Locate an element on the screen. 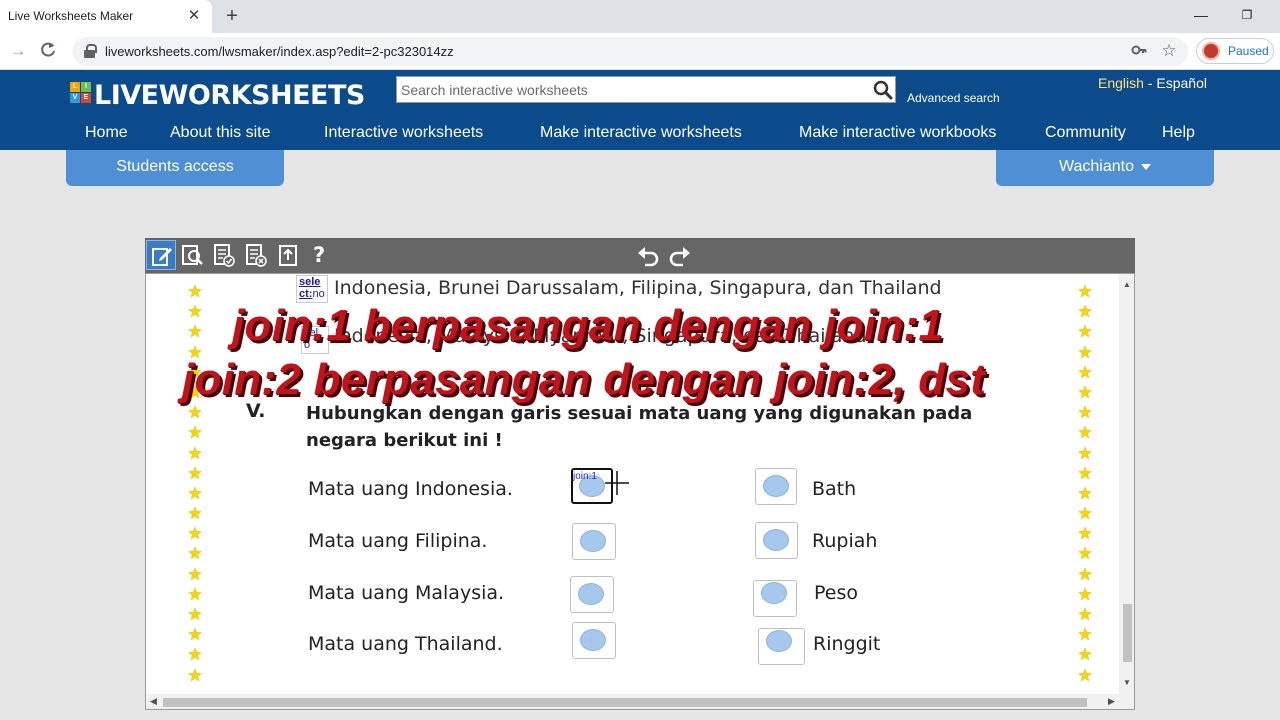  edit-icon is located at coordinates (162, 257).